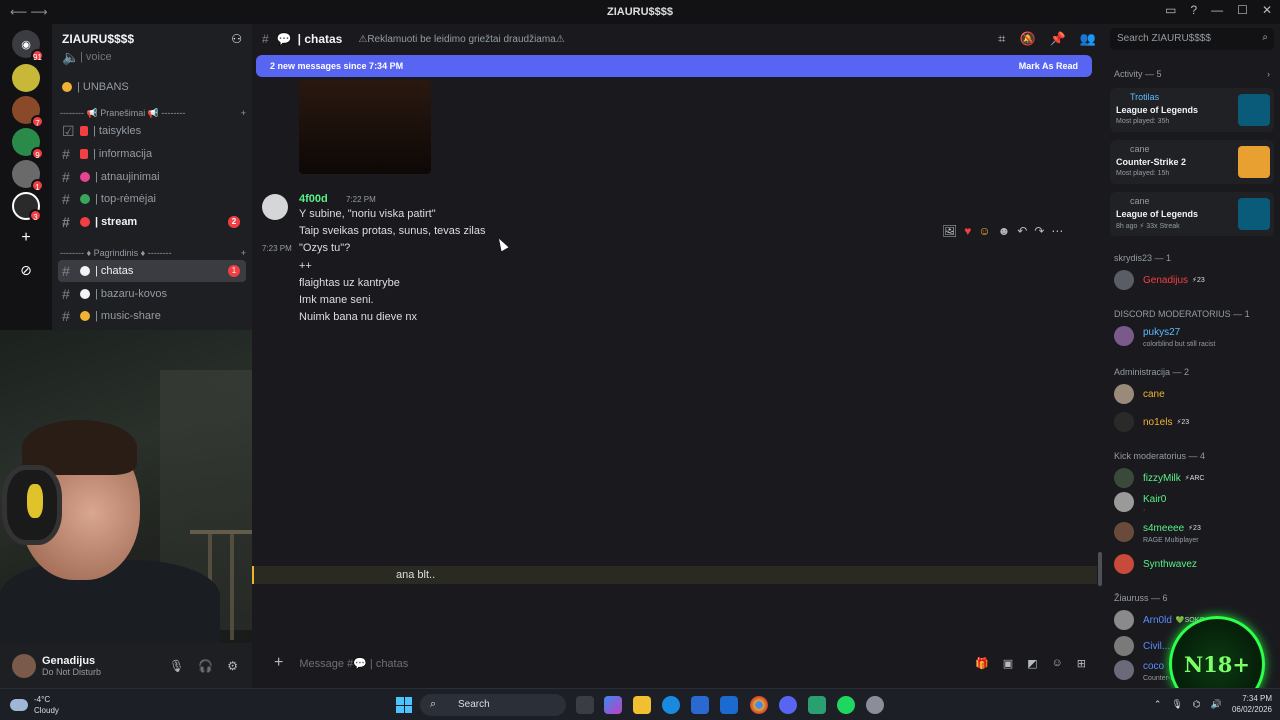  Describe the element at coordinates (1027, 39) in the screenshot. I see `notifications-muted-icon: 🔕` at that location.